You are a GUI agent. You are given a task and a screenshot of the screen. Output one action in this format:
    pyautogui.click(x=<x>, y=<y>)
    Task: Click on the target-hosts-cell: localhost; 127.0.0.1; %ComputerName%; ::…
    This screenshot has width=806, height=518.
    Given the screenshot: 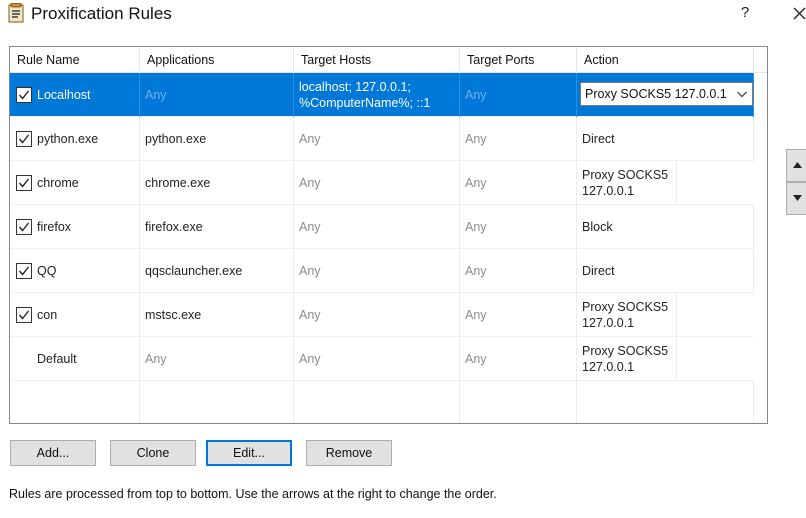 What is the action you would take?
    pyautogui.click(x=377, y=95)
    